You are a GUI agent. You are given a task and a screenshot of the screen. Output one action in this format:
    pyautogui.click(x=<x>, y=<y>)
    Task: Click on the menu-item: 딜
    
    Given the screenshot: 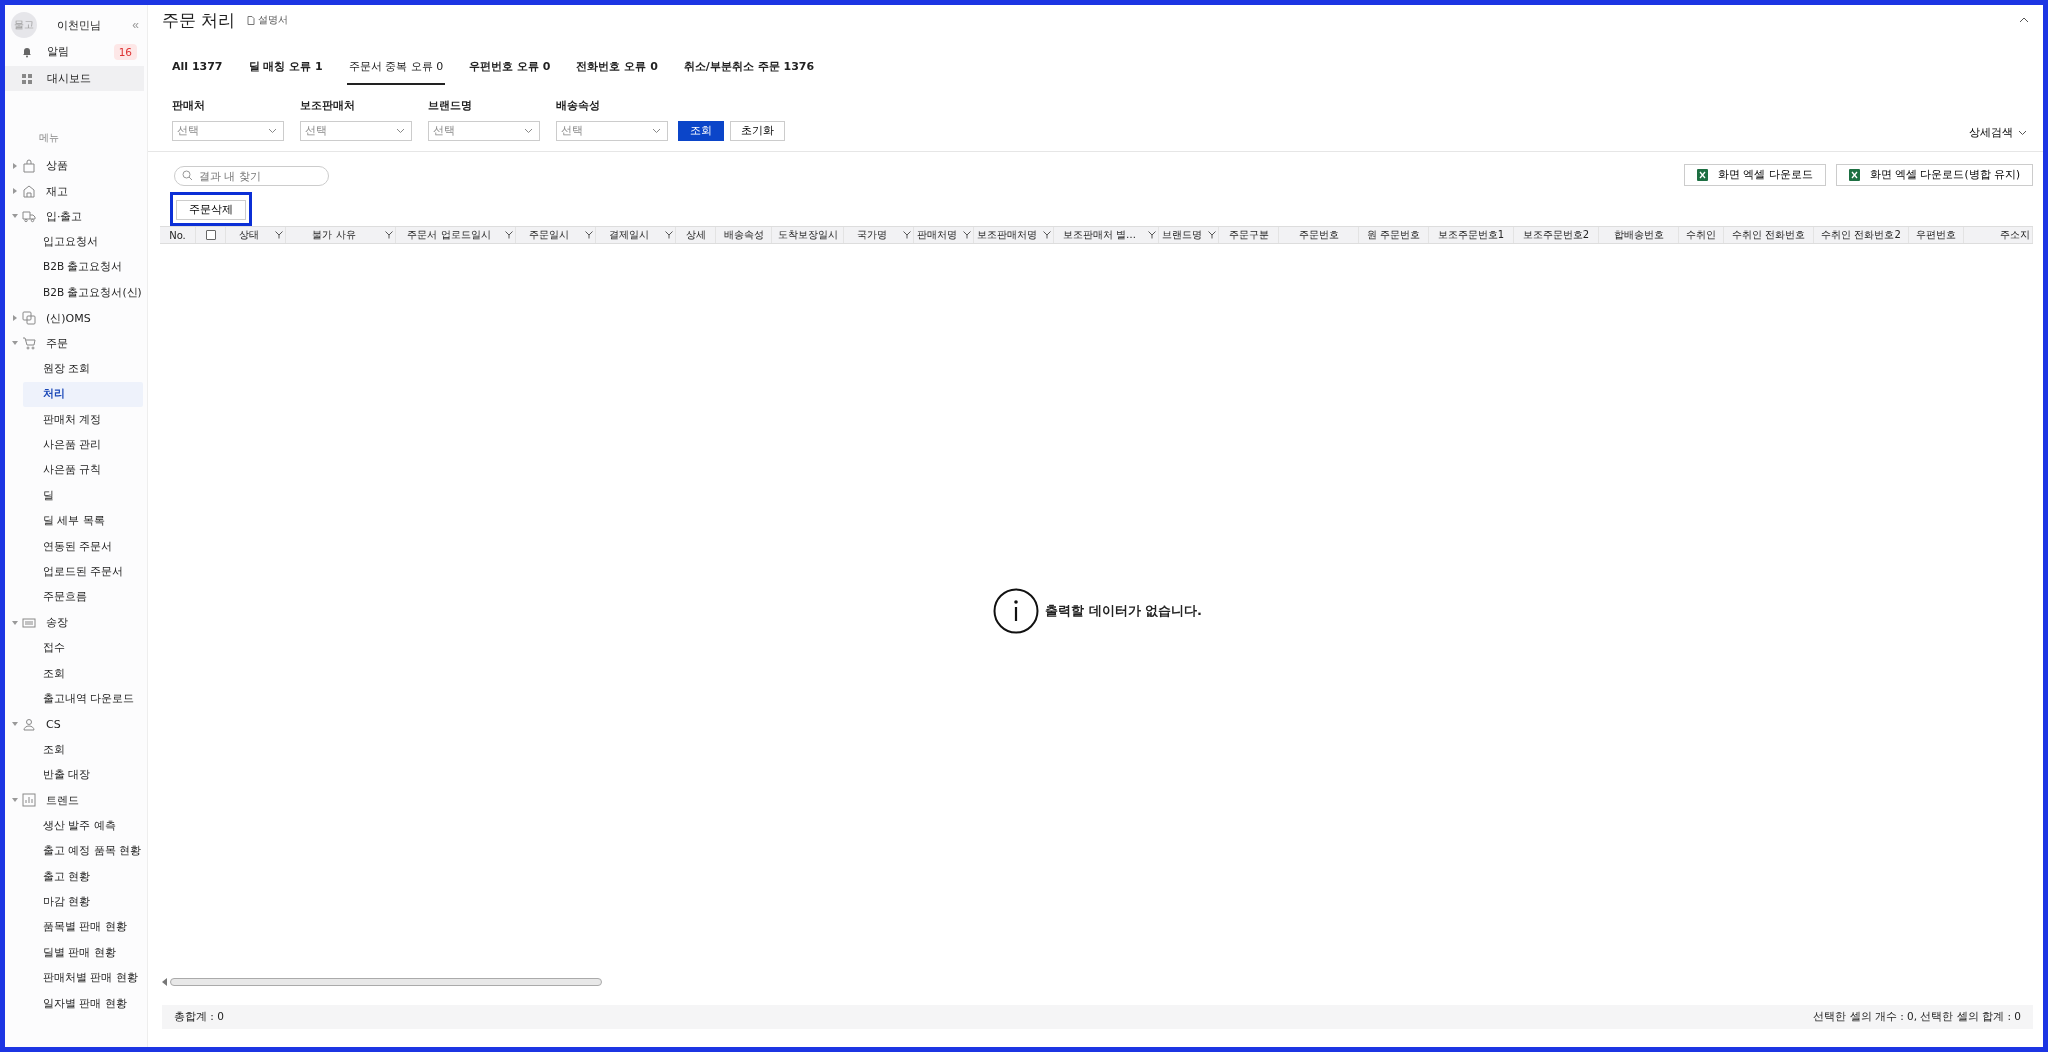 What is the action you would take?
    pyautogui.click(x=83, y=496)
    